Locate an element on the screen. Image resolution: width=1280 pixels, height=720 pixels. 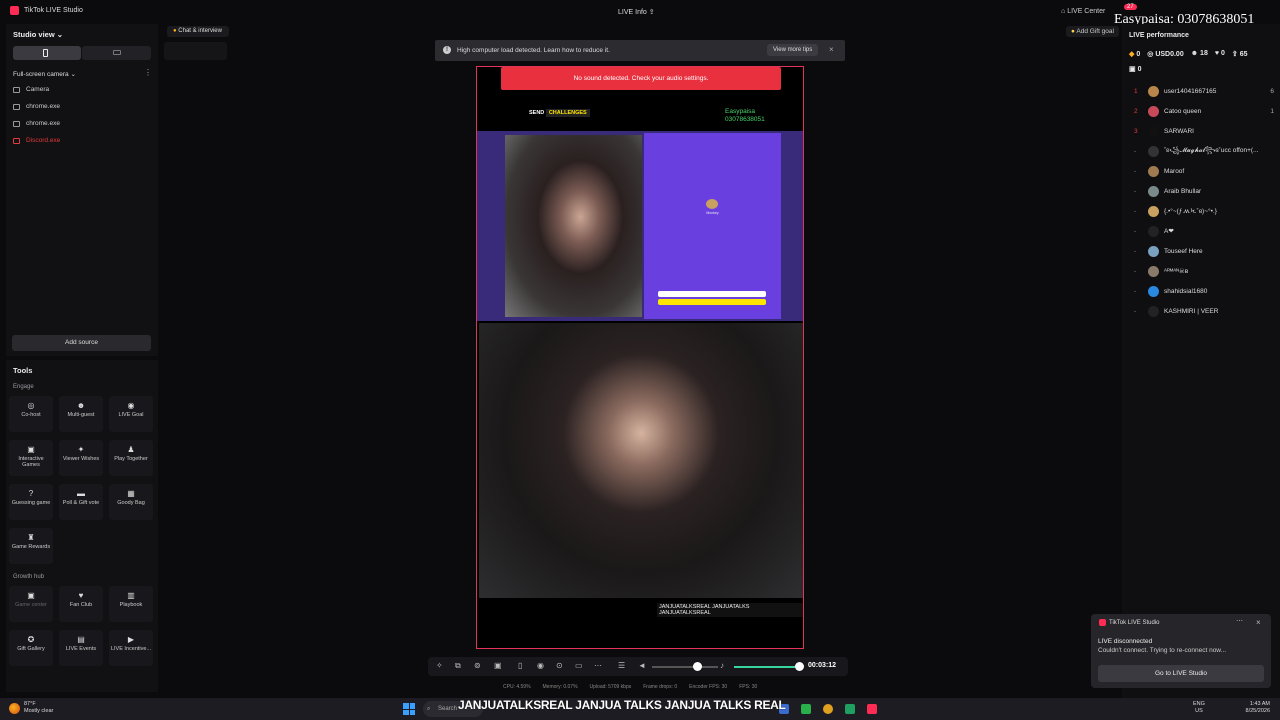
effects-icon: ⊚ is located at coordinates (477, 665).